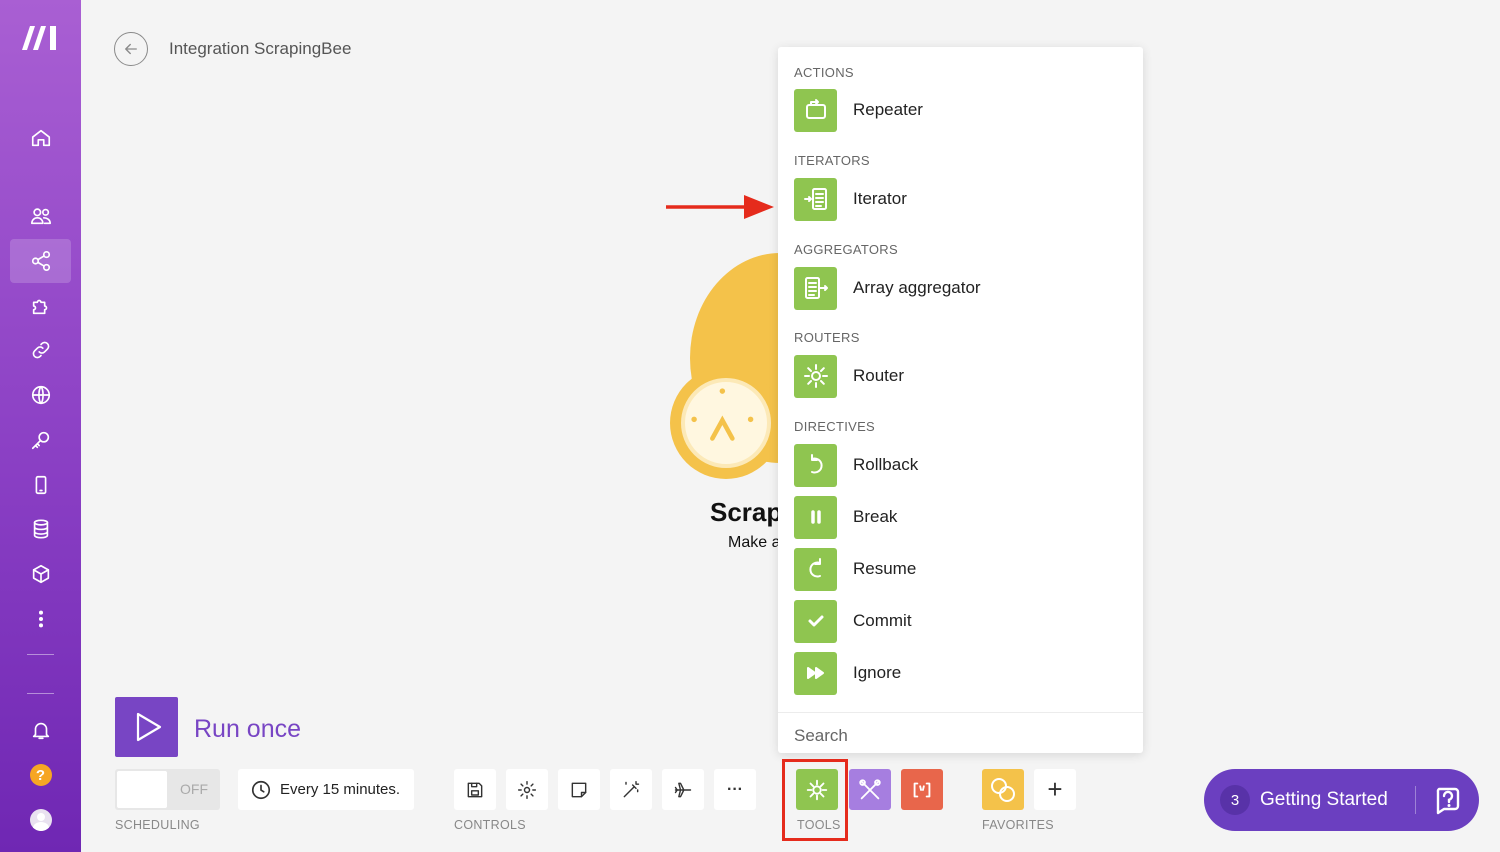  Describe the element at coordinates (819, 825) in the screenshot. I see `tools-label: TOOLS` at that location.